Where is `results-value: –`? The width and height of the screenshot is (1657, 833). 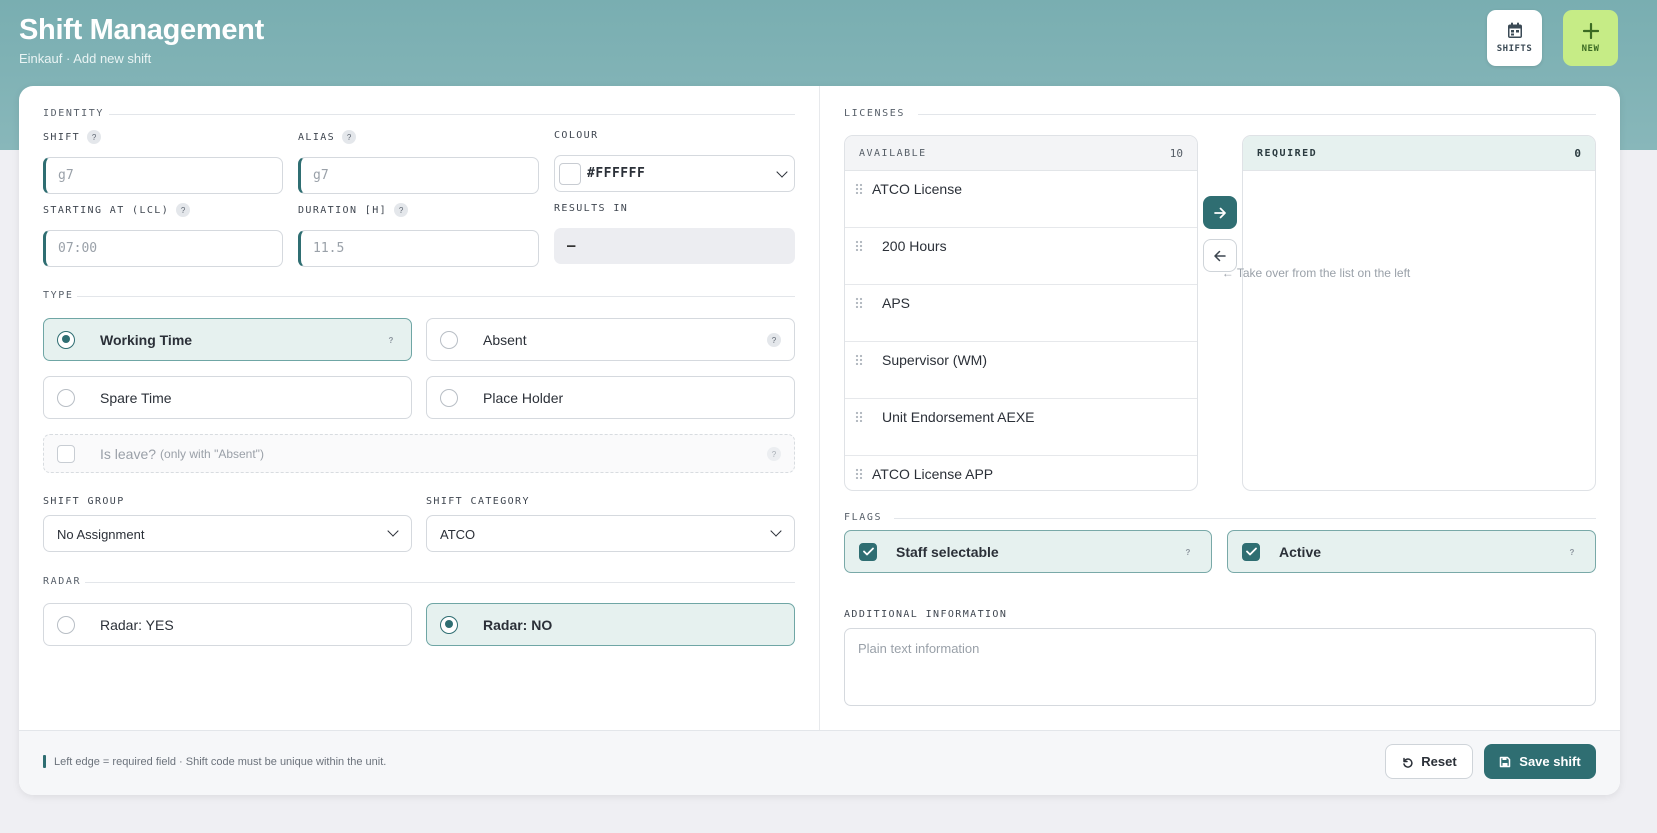 results-value: – is located at coordinates (674, 246).